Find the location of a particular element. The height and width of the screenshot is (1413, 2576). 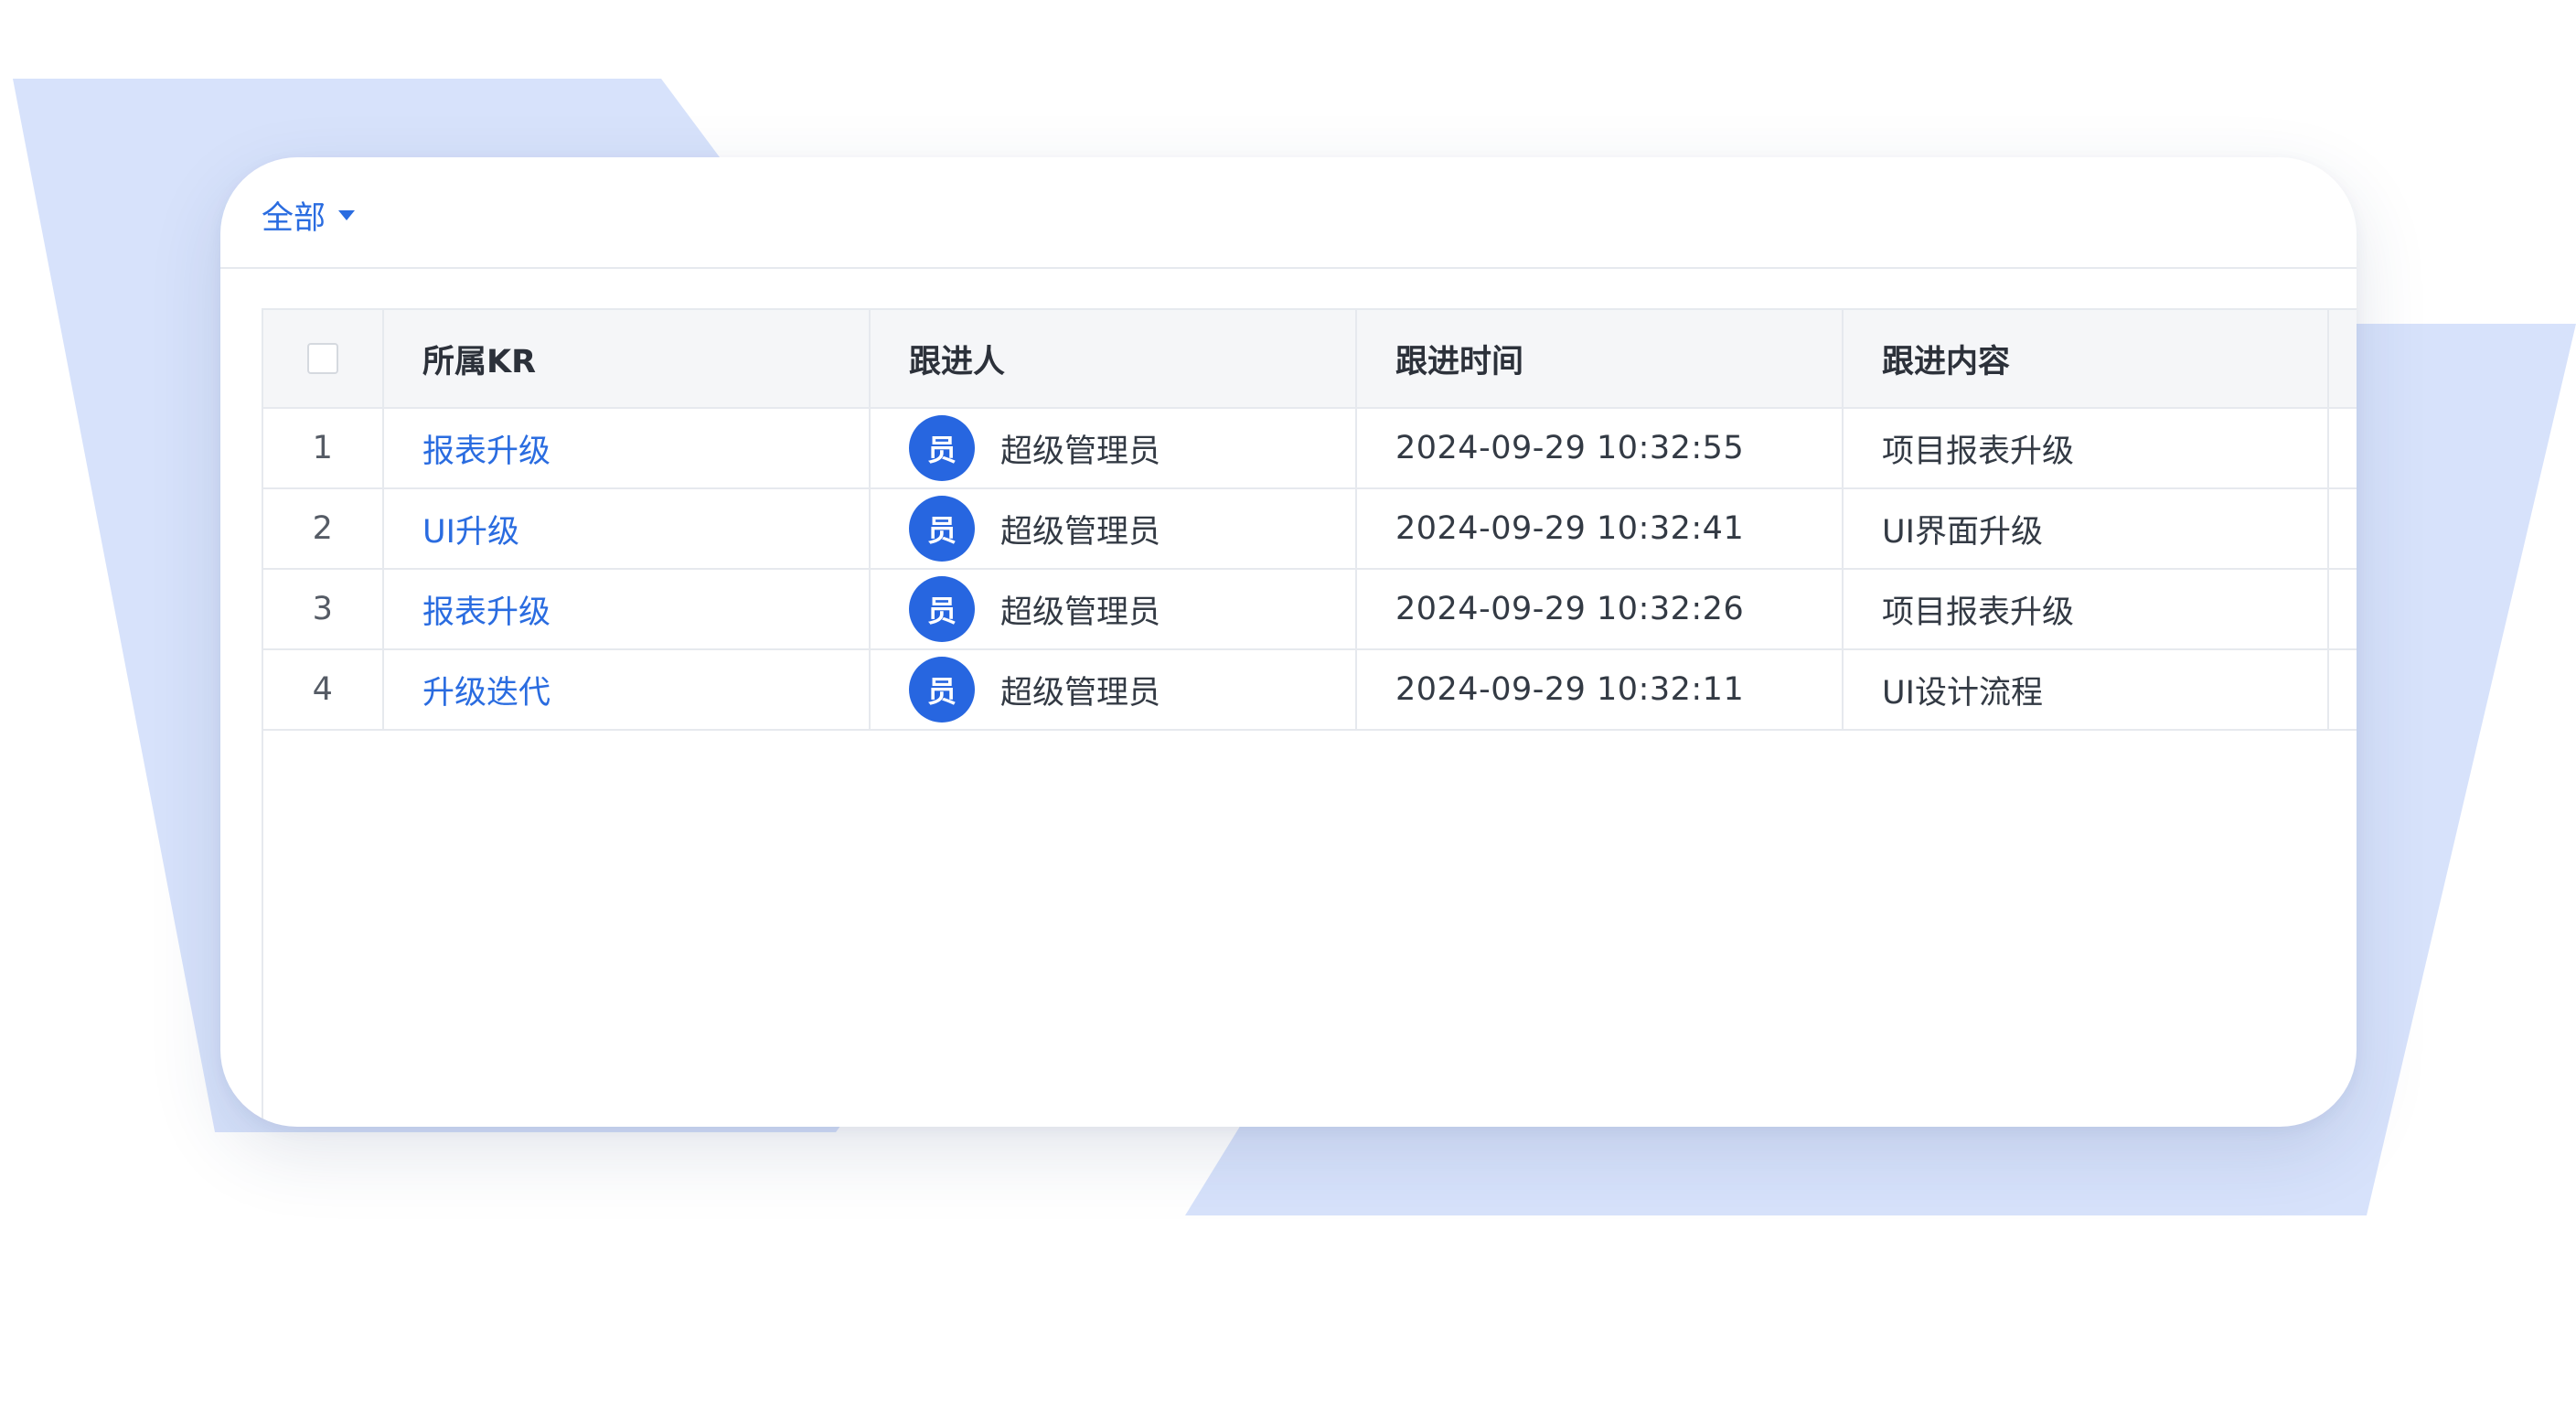

followup-time: 2024-09-29 10:32:26 is located at coordinates (1600, 609).